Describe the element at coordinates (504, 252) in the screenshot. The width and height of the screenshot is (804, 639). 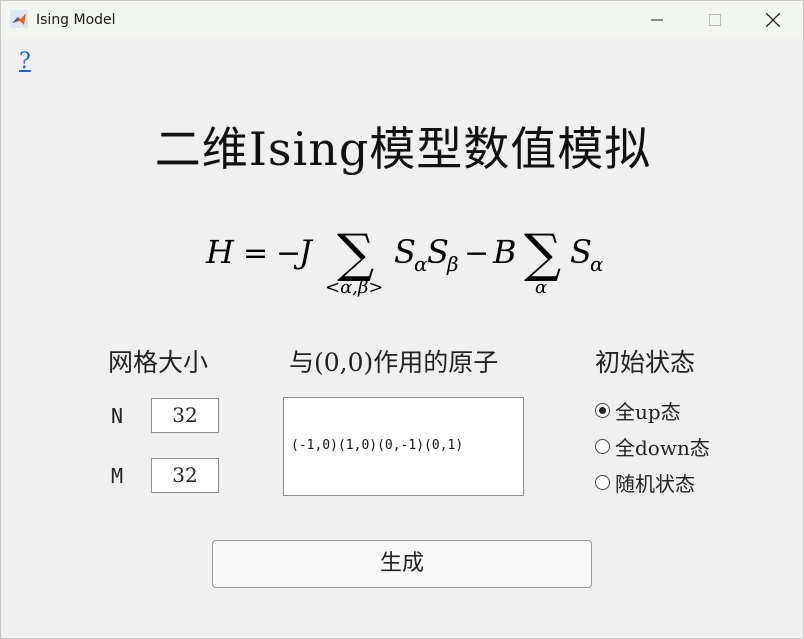
I see `formula-b: B` at that location.